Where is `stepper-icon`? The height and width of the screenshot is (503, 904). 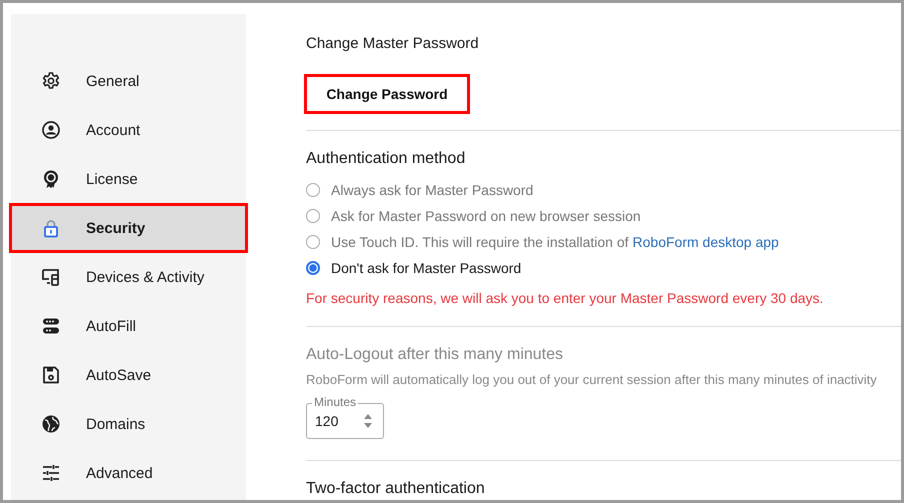 stepper-icon is located at coordinates (368, 421).